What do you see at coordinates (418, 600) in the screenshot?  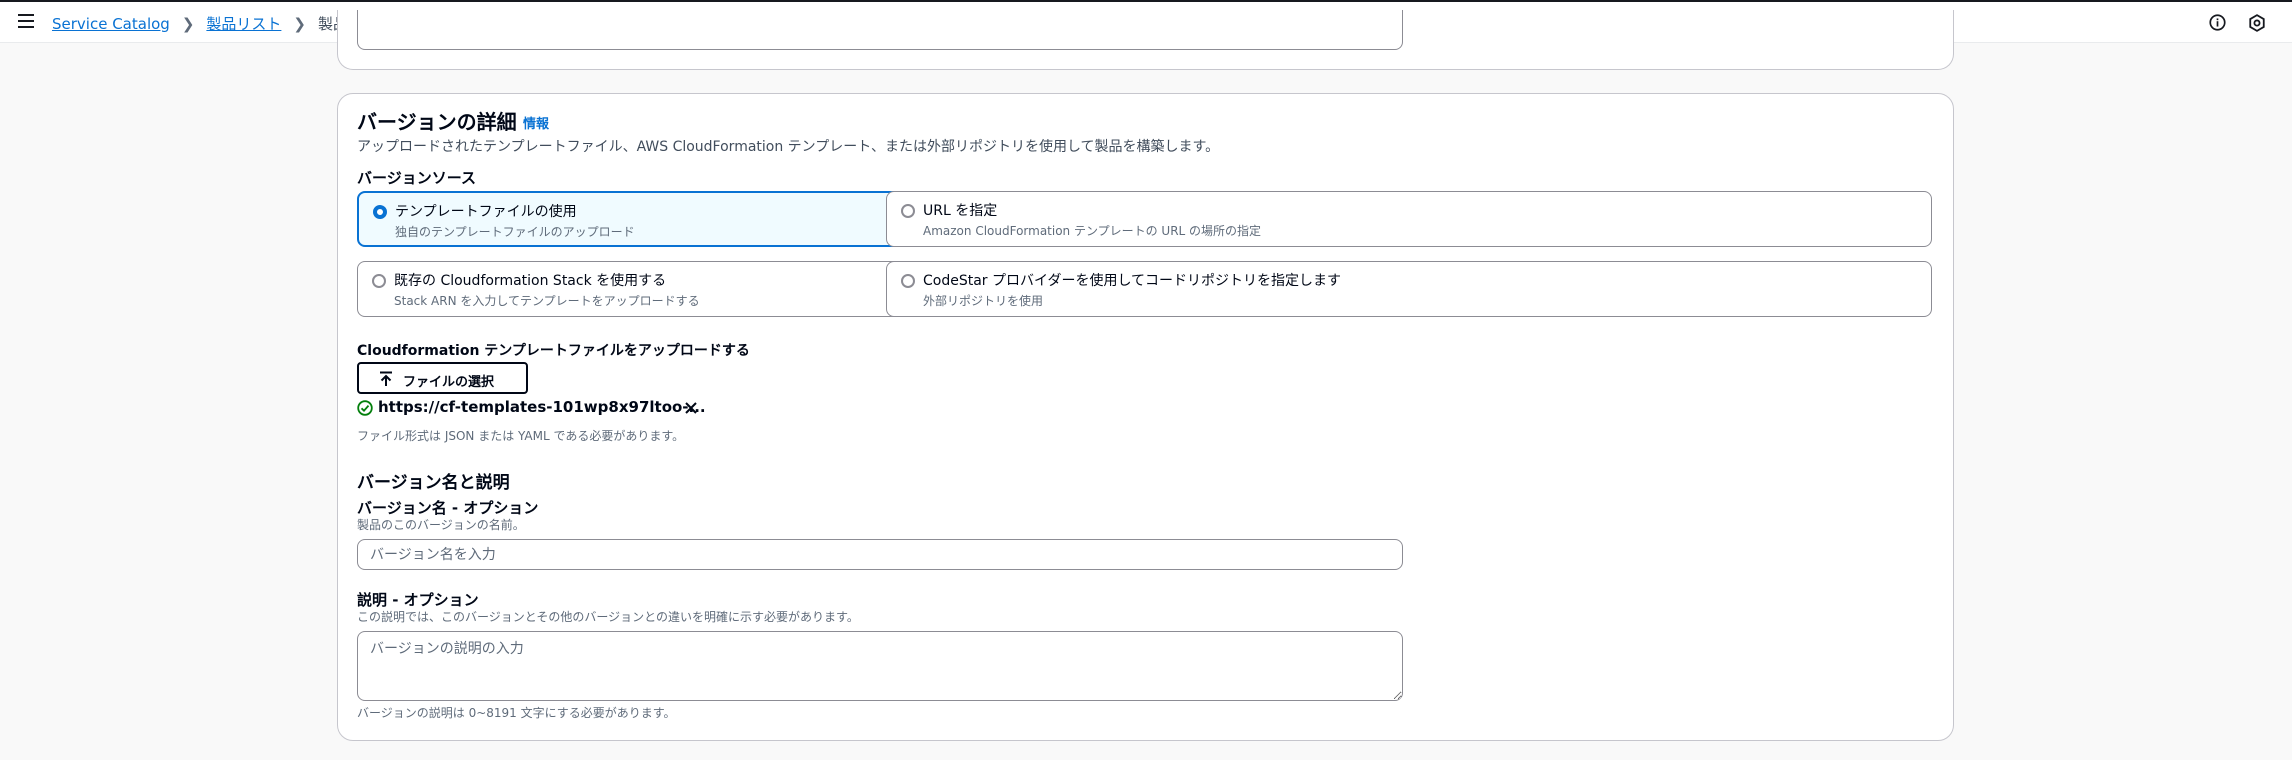 I see `description-label: 説明 - オプション` at bounding box center [418, 600].